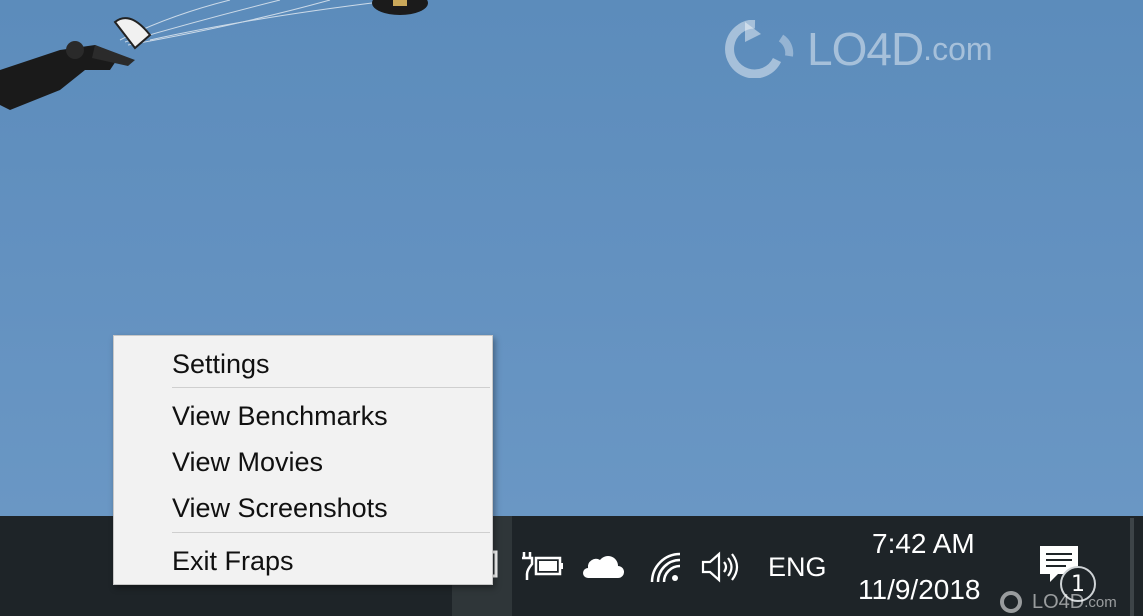 Image resolution: width=1143 pixels, height=616 pixels. Describe the element at coordinates (722, 567) in the screenshot. I see `volume-icon` at that location.